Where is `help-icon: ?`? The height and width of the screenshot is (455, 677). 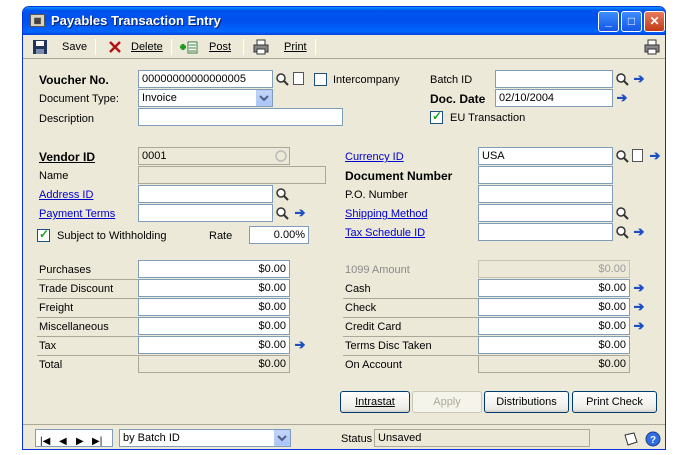 help-icon: ? is located at coordinates (653, 439).